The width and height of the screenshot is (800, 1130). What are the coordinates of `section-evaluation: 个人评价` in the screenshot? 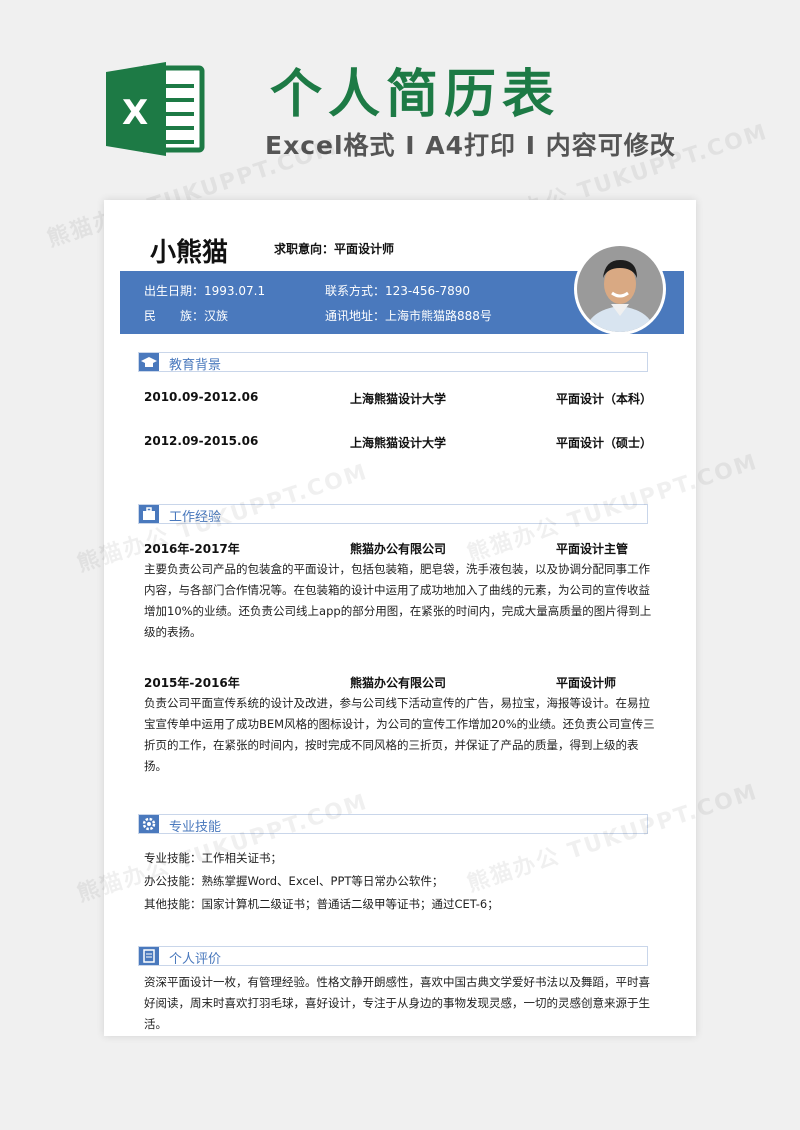 It's located at (393, 956).